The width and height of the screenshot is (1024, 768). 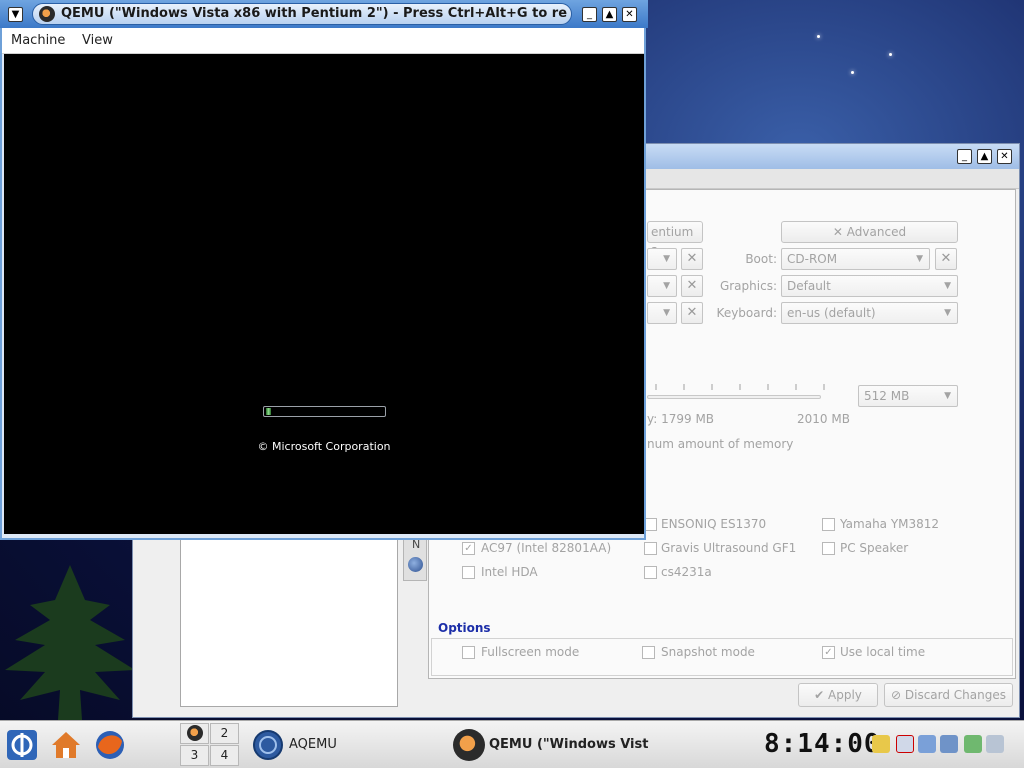 I want to click on sound-checkbox-hda, so click(x=468, y=572).